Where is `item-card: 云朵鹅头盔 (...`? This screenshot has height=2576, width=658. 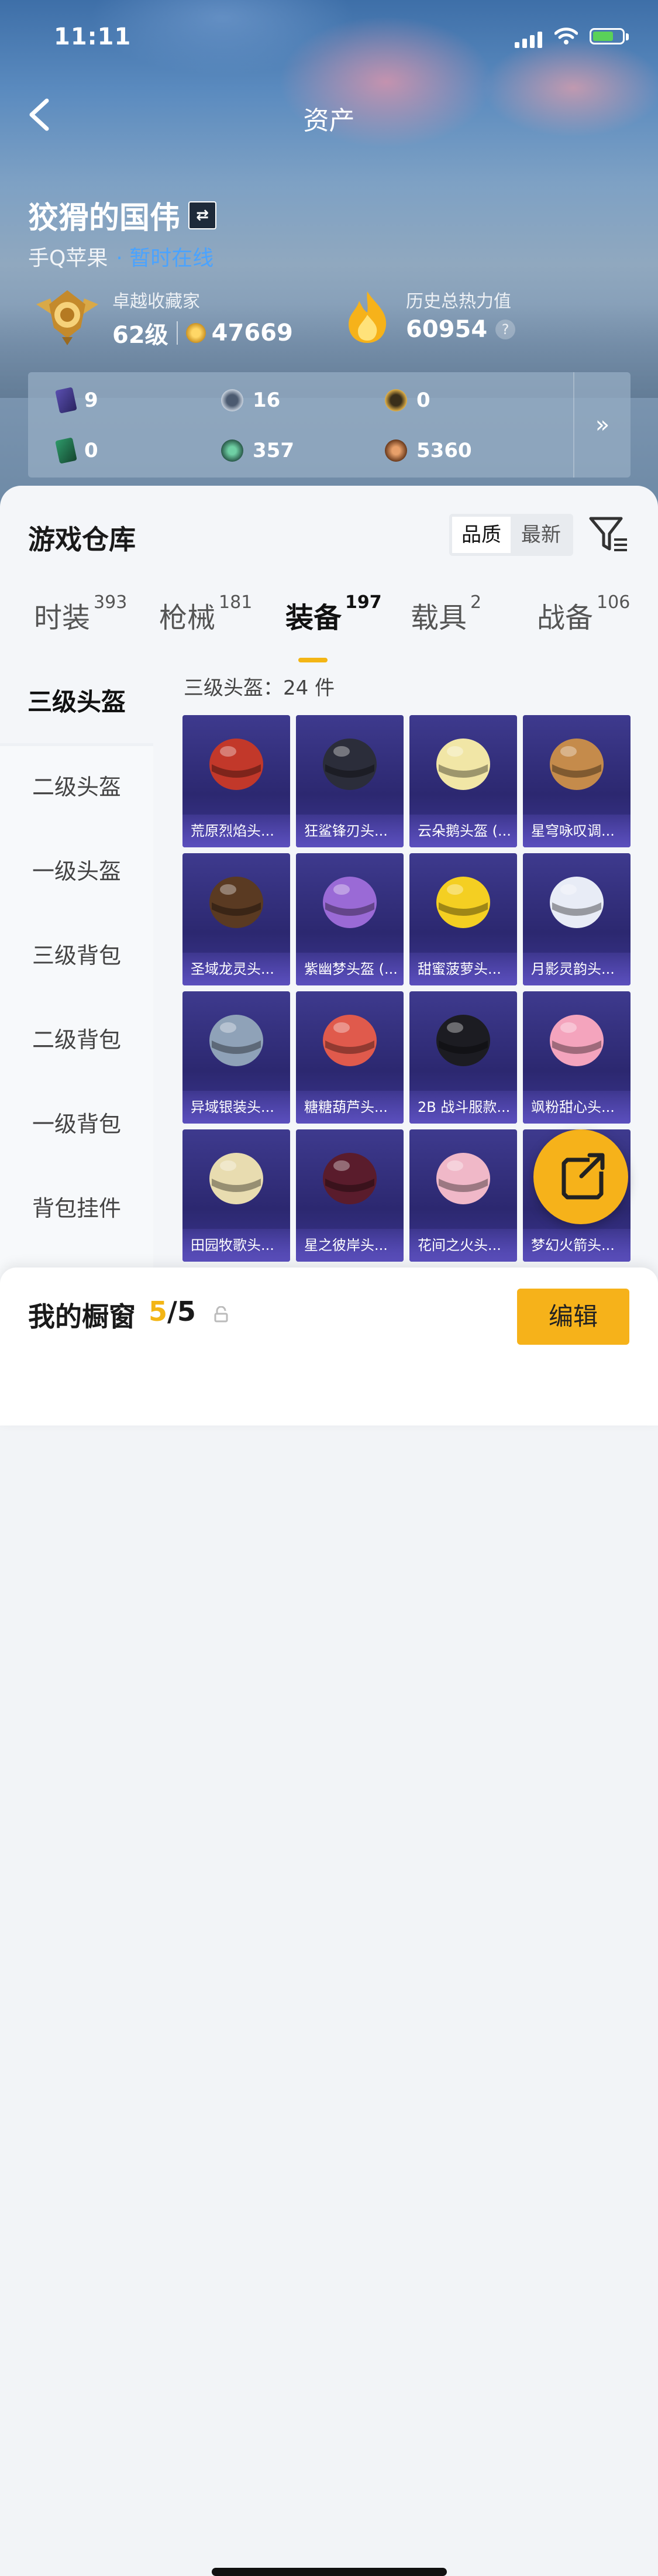
item-card: 云朵鹅头盔 (... is located at coordinates (463, 781).